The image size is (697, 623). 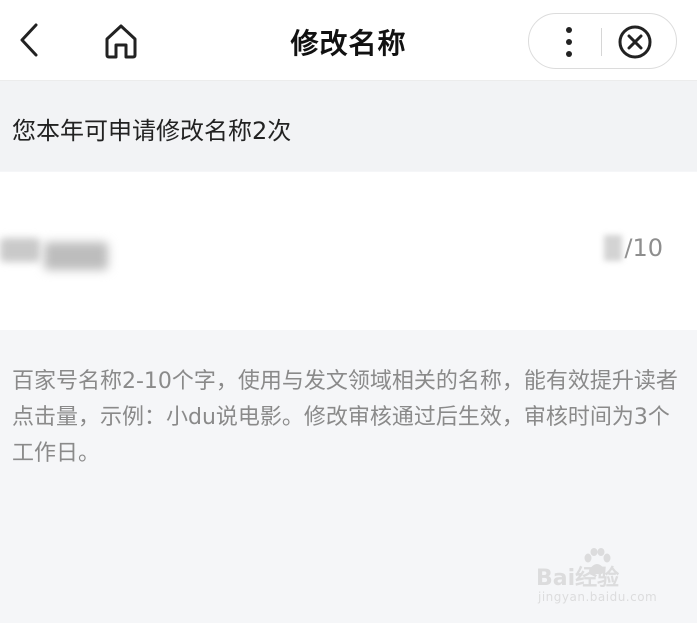 I want to click on redacted-count, so click(x=613, y=248).